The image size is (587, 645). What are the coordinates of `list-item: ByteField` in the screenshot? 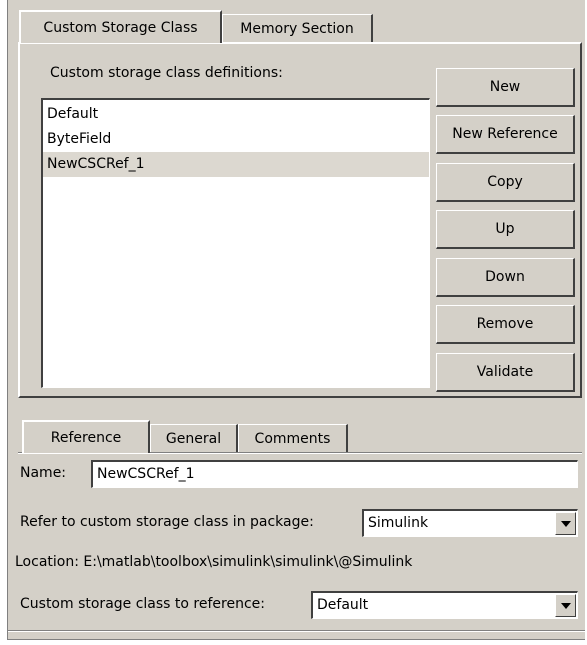 It's located at (236, 139).